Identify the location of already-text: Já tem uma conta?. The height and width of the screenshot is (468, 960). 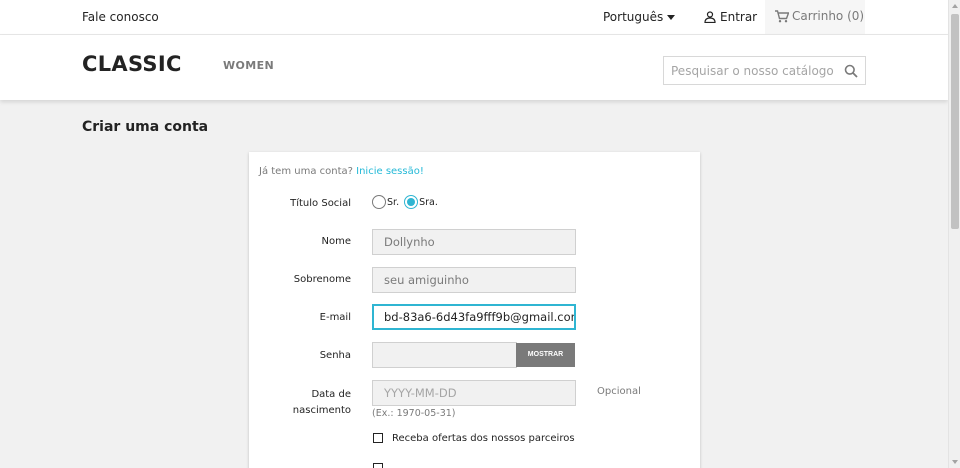
(306, 171).